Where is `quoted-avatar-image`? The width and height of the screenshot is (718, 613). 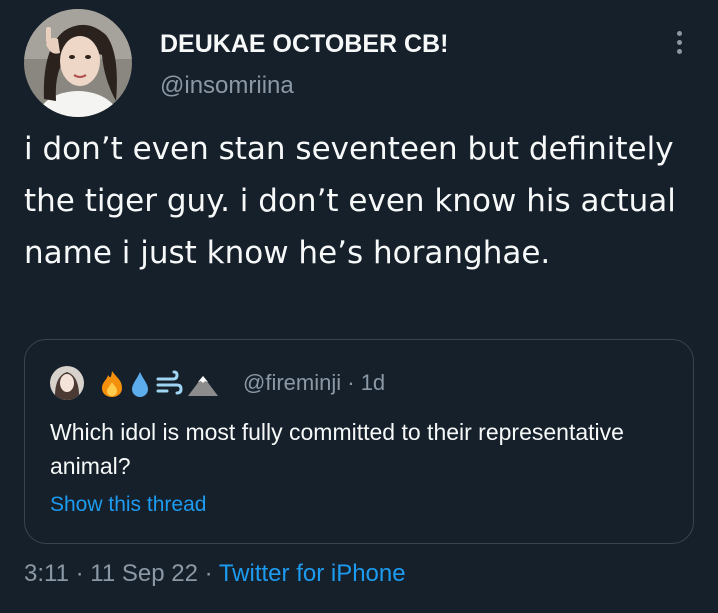
quoted-avatar-image is located at coordinates (67, 383).